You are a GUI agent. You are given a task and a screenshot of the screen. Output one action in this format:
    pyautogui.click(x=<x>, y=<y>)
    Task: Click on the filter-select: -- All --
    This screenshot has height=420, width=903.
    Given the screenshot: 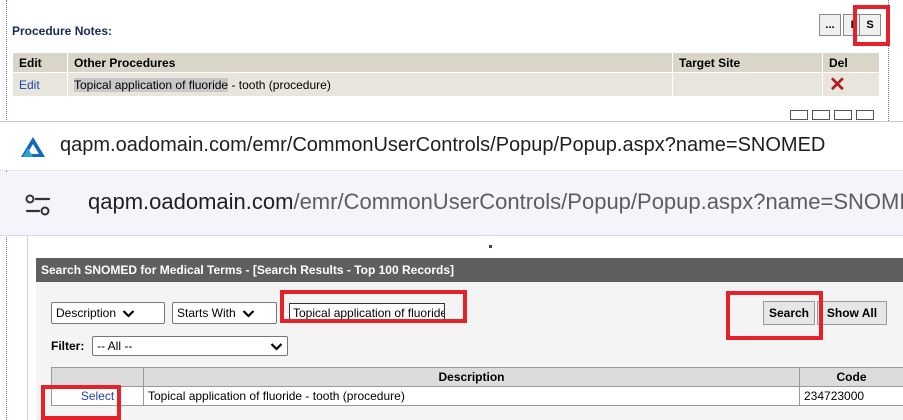 What is the action you would take?
    pyautogui.click(x=190, y=346)
    